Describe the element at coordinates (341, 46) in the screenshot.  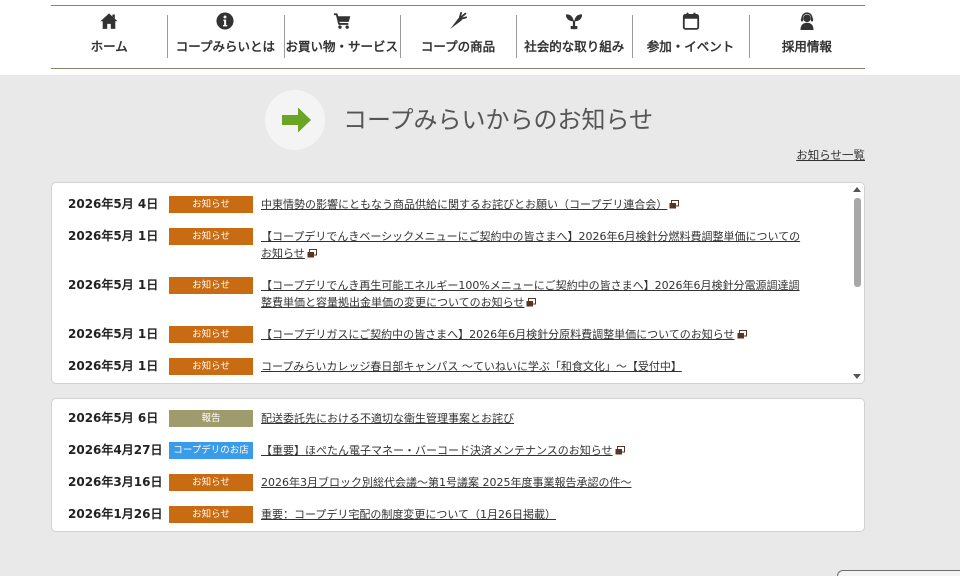
I see `nav-label: お買い物・サービス` at that location.